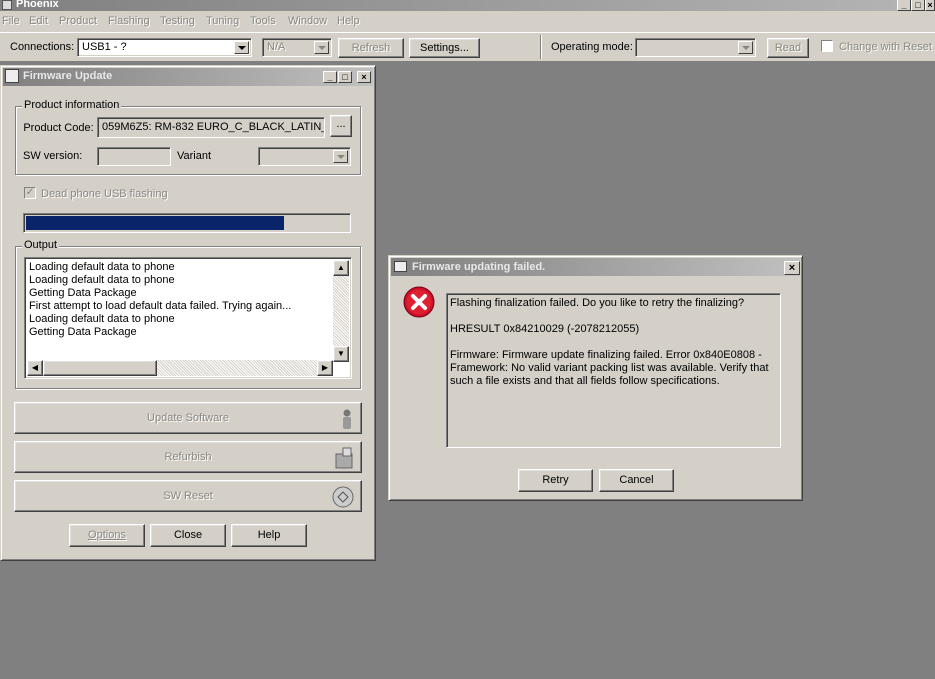 The height and width of the screenshot is (679, 935). What do you see at coordinates (7, 5) in the screenshot?
I see `phoenix-app-icon` at bounding box center [7, 5].